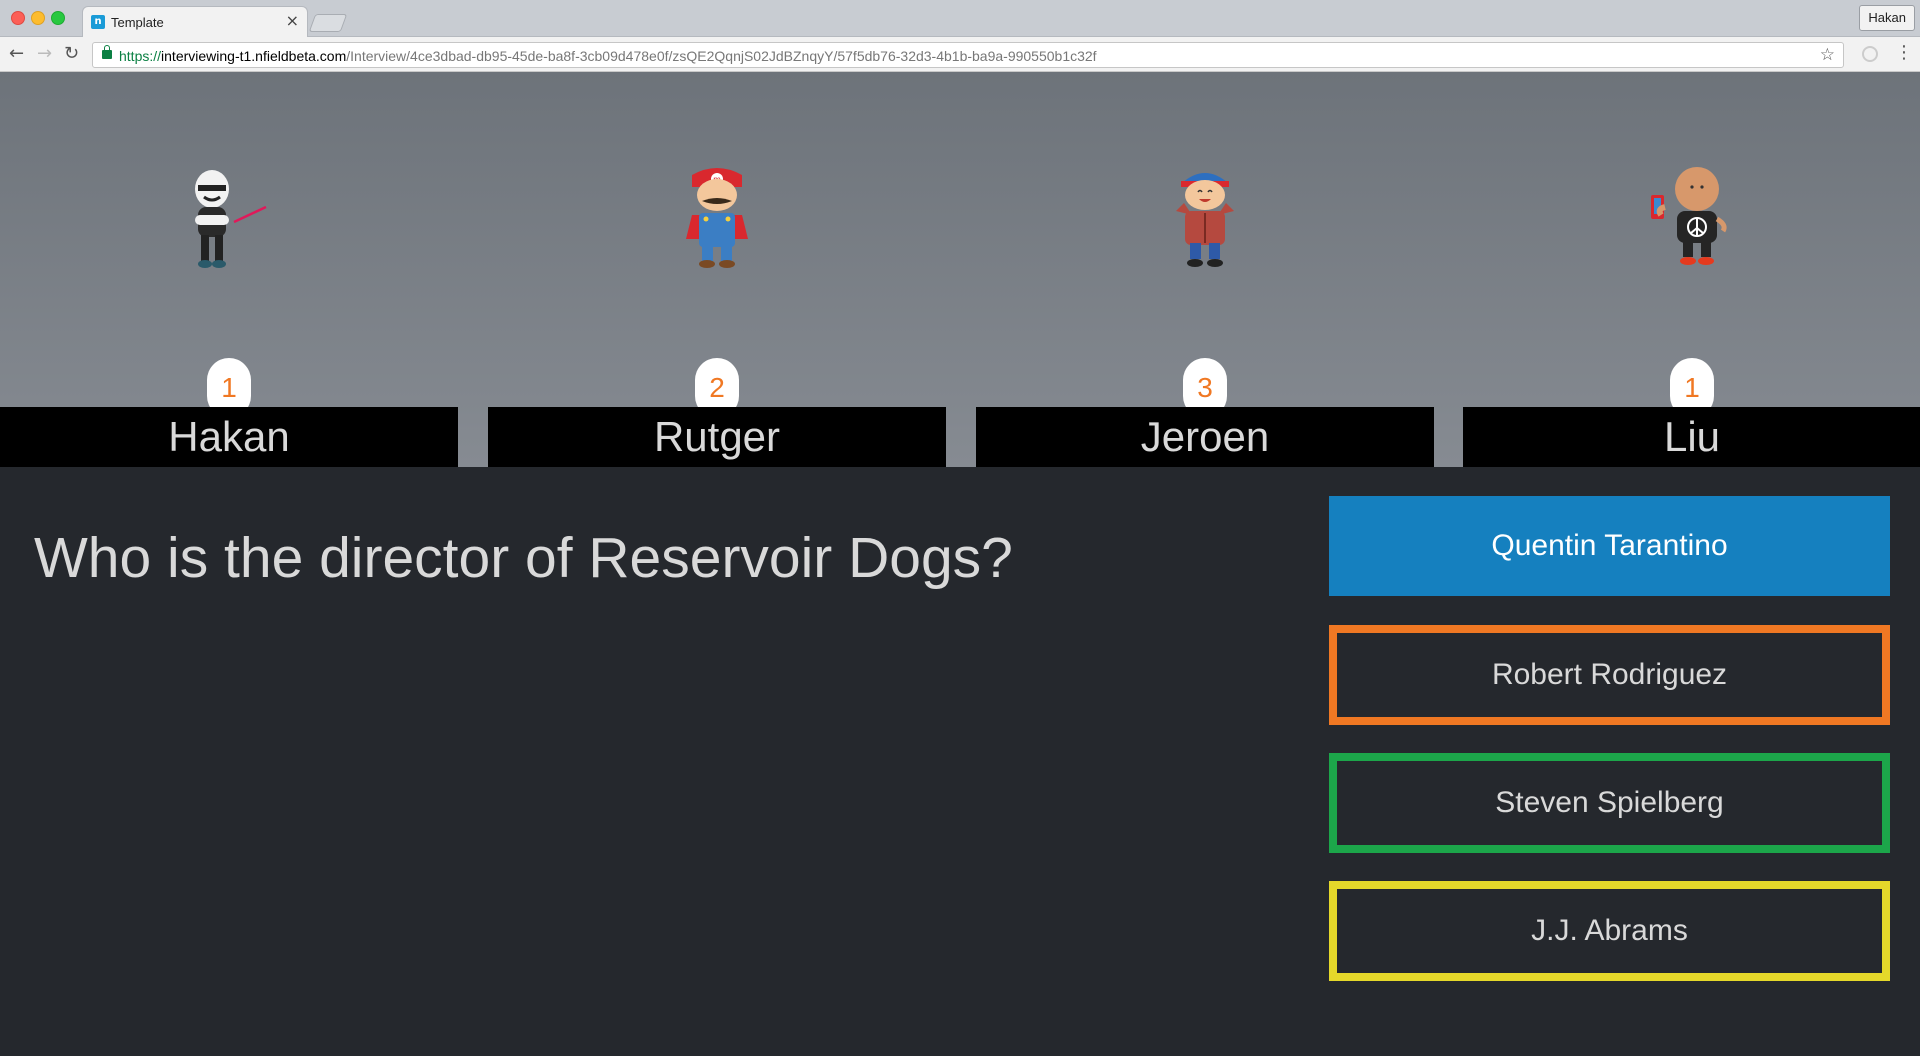 This screenshot has height=1056, width=1920. What do you see at coordinates (1205, 269) in the screenshot?
I see `player-card: 3 Jeroen` at bounding box center [1205, 269].